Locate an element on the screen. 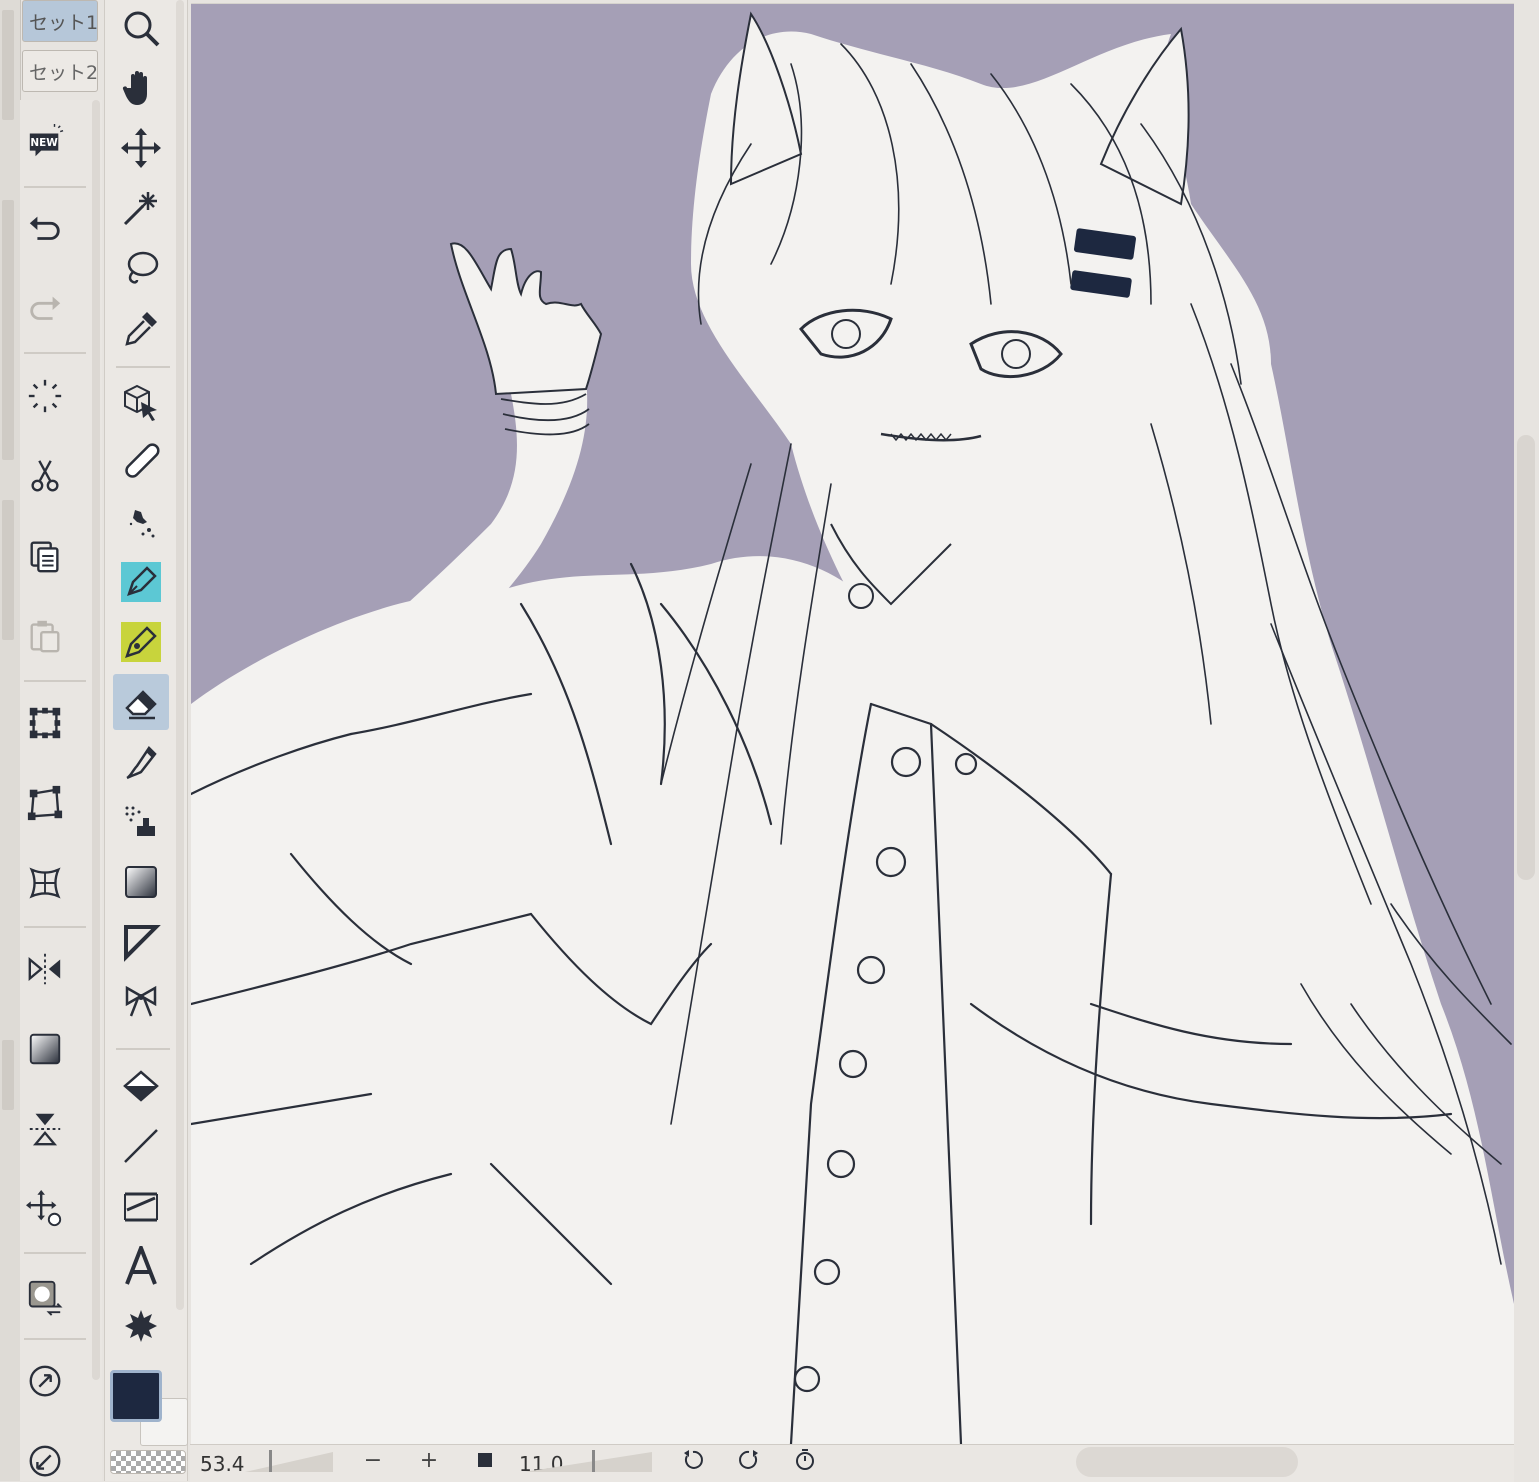  cut-icon is located at coordinates (45, 476).